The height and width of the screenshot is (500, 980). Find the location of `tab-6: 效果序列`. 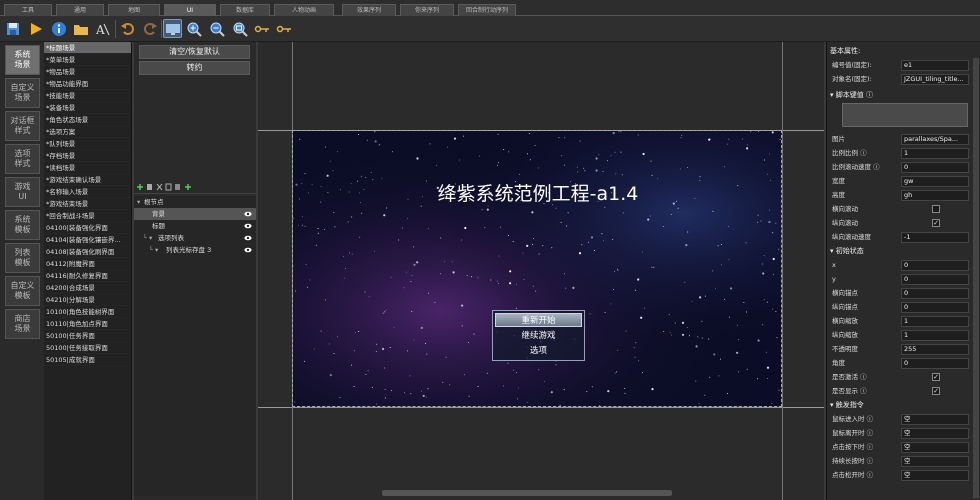

tab-6: 效果序列 is located at coordinates (369, 10).